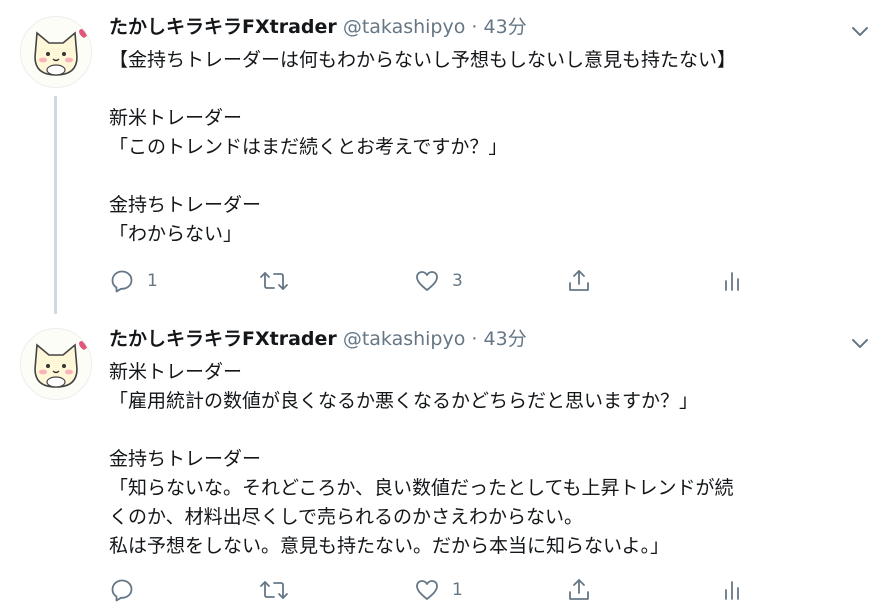 Image resolution: width=891 pixels, height=616 pixels. Describe the element at coordinates (152, 281) in the screenshot. I see `reply-count: 1` at that location.